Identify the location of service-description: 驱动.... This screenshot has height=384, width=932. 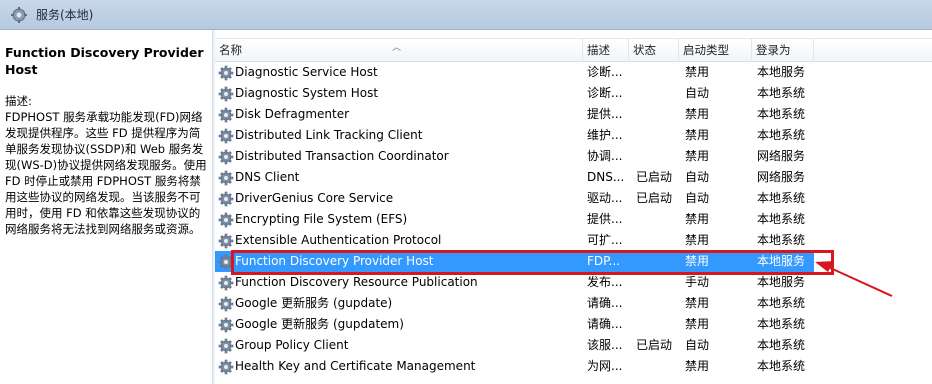
(605, 198).